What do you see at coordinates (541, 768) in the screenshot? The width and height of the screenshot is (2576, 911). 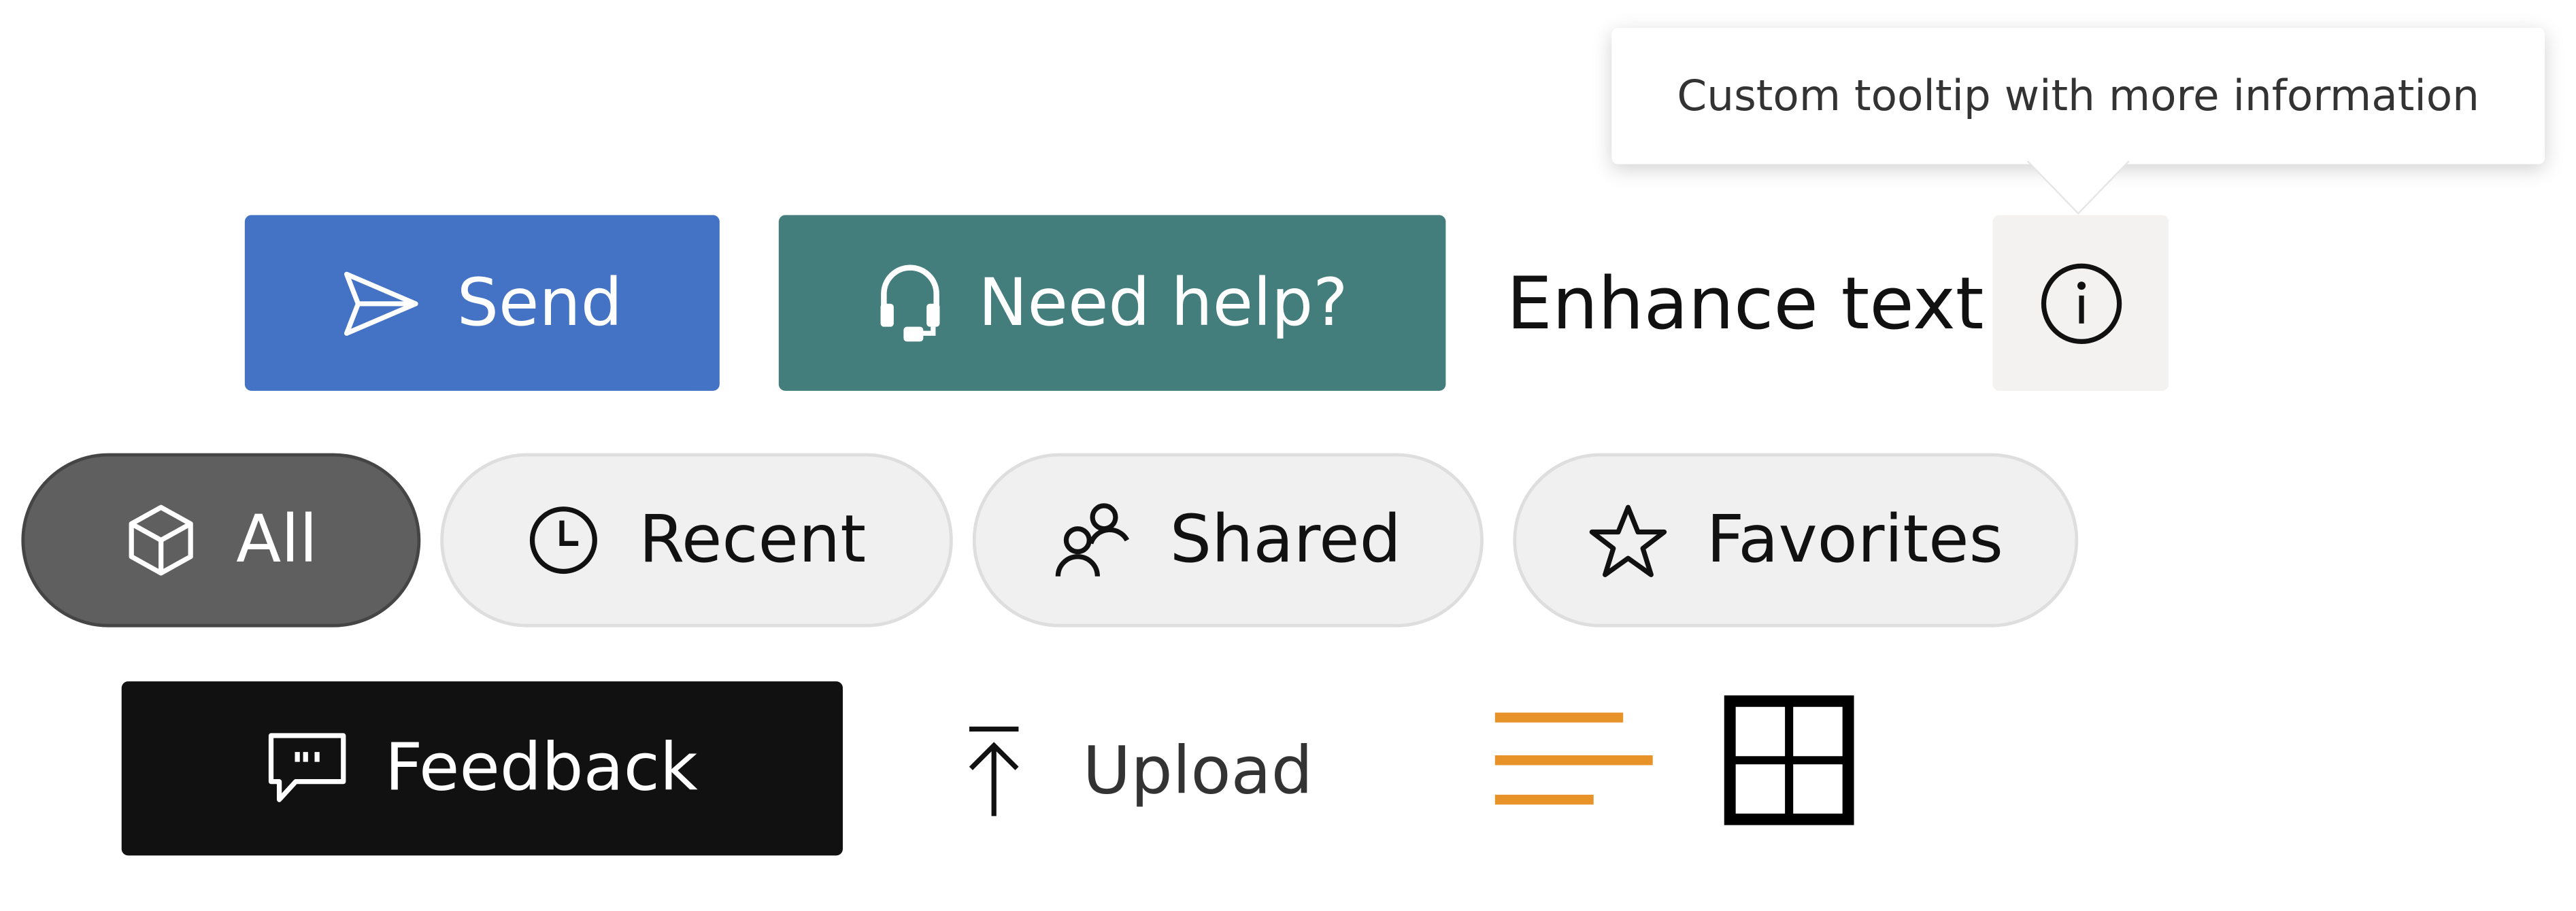 I see `feedback-label: Feedback` at bounding box center [541, 768].